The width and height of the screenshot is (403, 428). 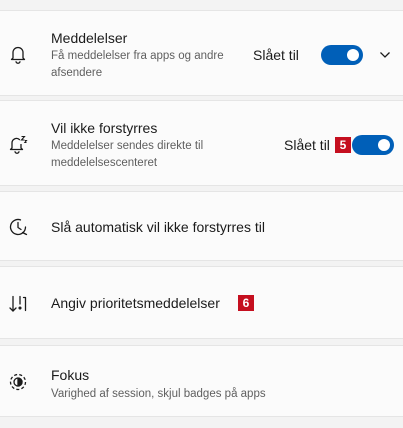 What do you see at coordinates (342, 55) in the screenshot?
I see `notifications-toggle` at bounding box center [342, 55].